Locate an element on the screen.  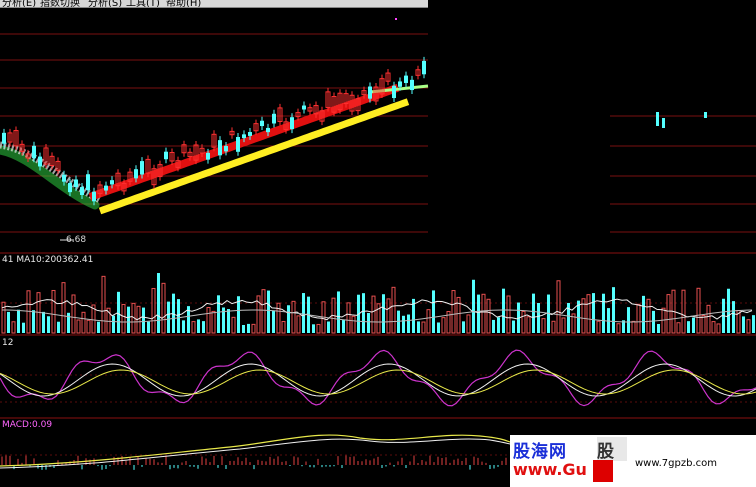
macd-dea-line is located at coordinates (255, 450).